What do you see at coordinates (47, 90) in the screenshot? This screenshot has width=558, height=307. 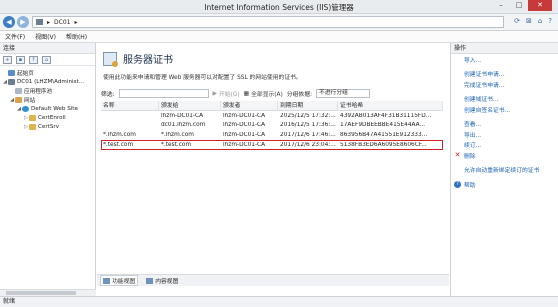 I see `tree-item: 应用程序池` at bounding box center [47, 90].